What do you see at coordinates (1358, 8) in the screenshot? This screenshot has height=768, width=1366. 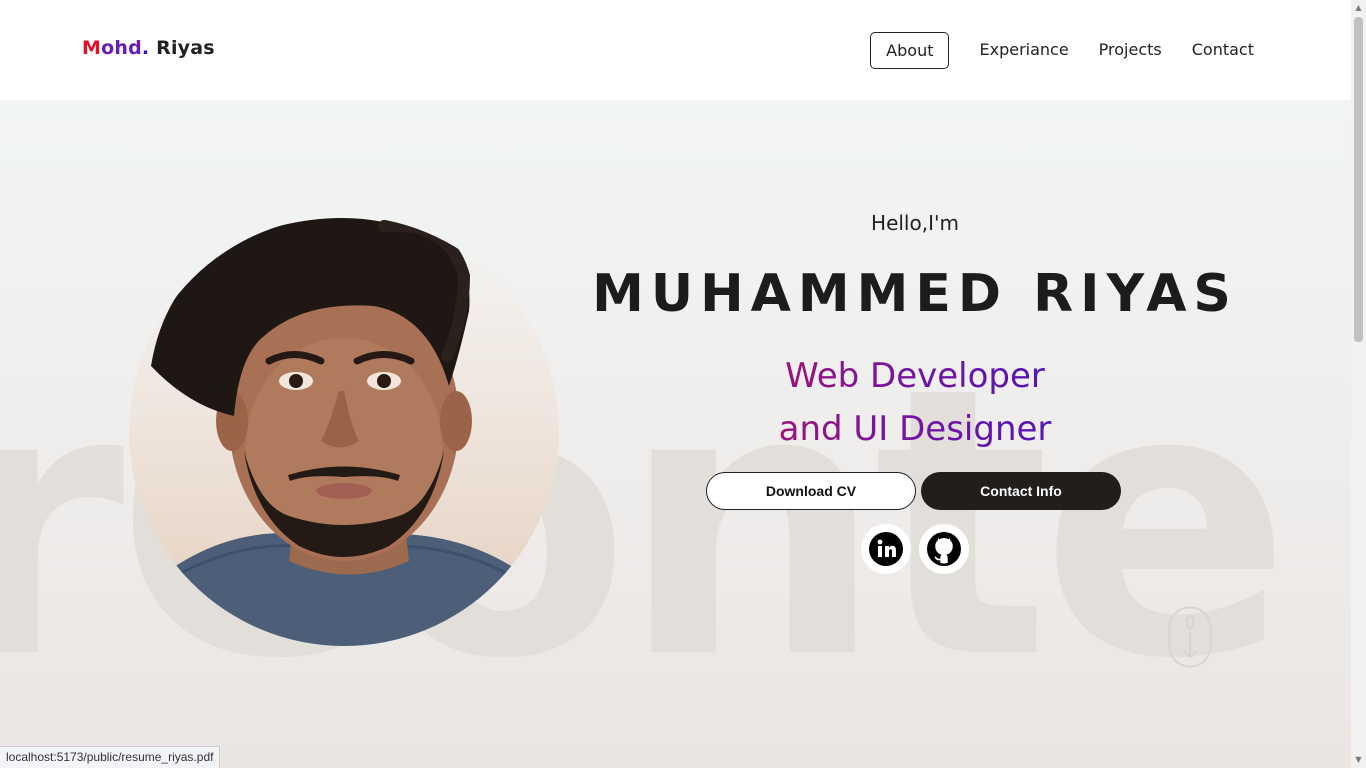 I see `scroll-up-icon: ▲` at bounding box center [1358, 8].